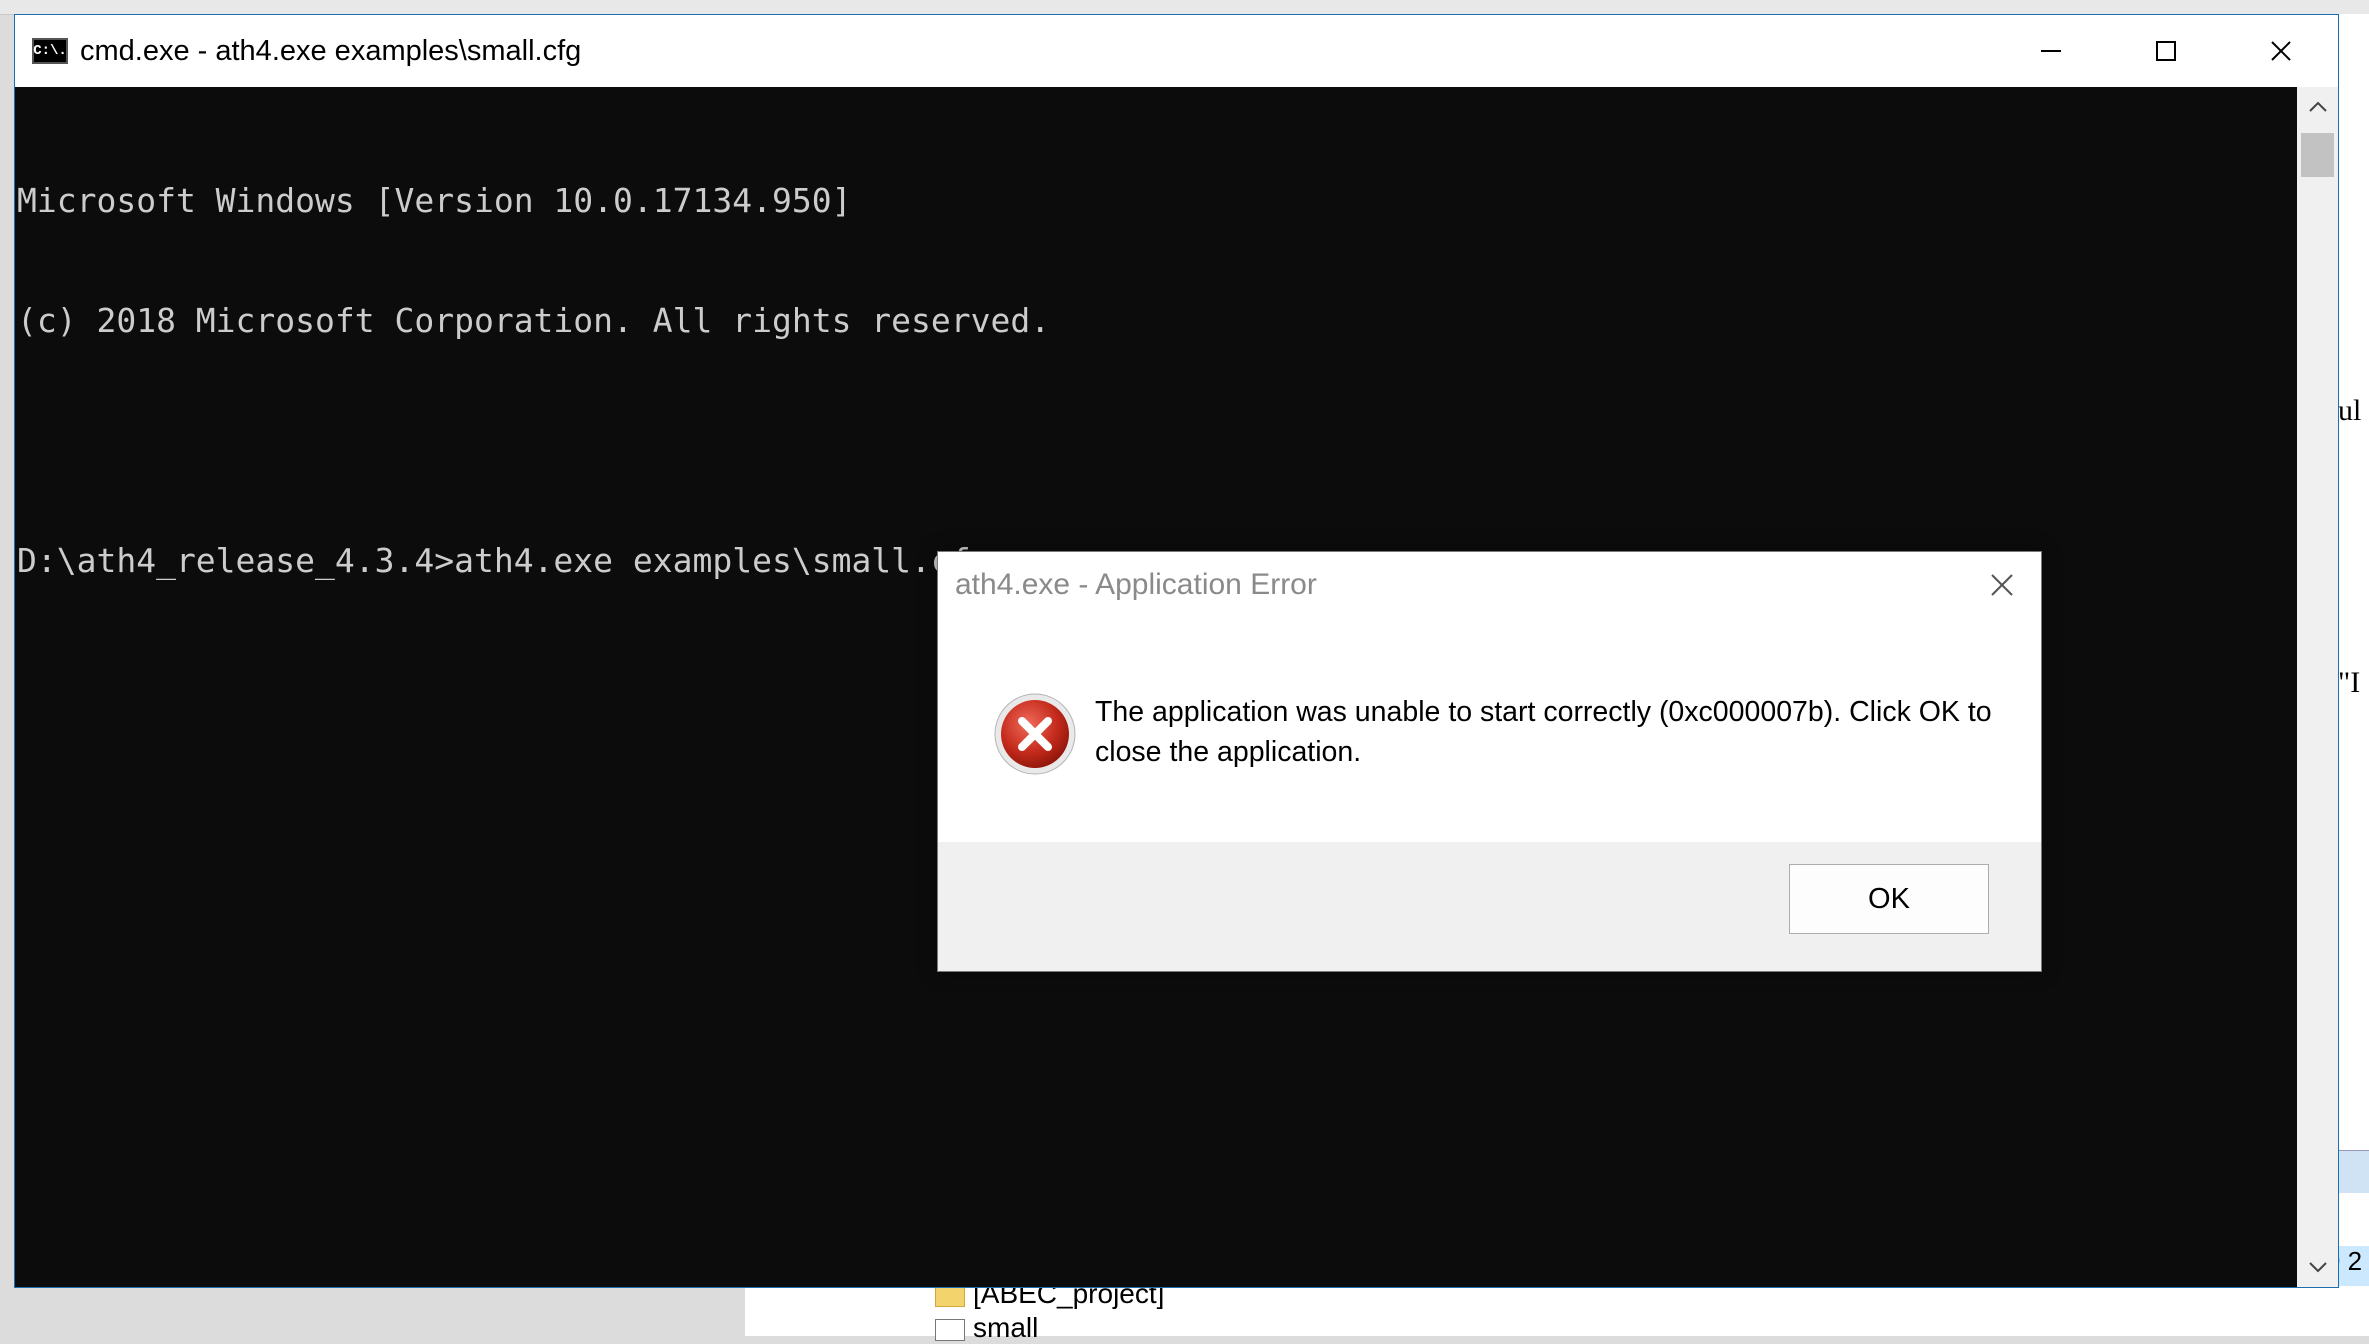  Describe the element at coordinates (950, 1329) in the screenshot. I see `file-icon` at that location.